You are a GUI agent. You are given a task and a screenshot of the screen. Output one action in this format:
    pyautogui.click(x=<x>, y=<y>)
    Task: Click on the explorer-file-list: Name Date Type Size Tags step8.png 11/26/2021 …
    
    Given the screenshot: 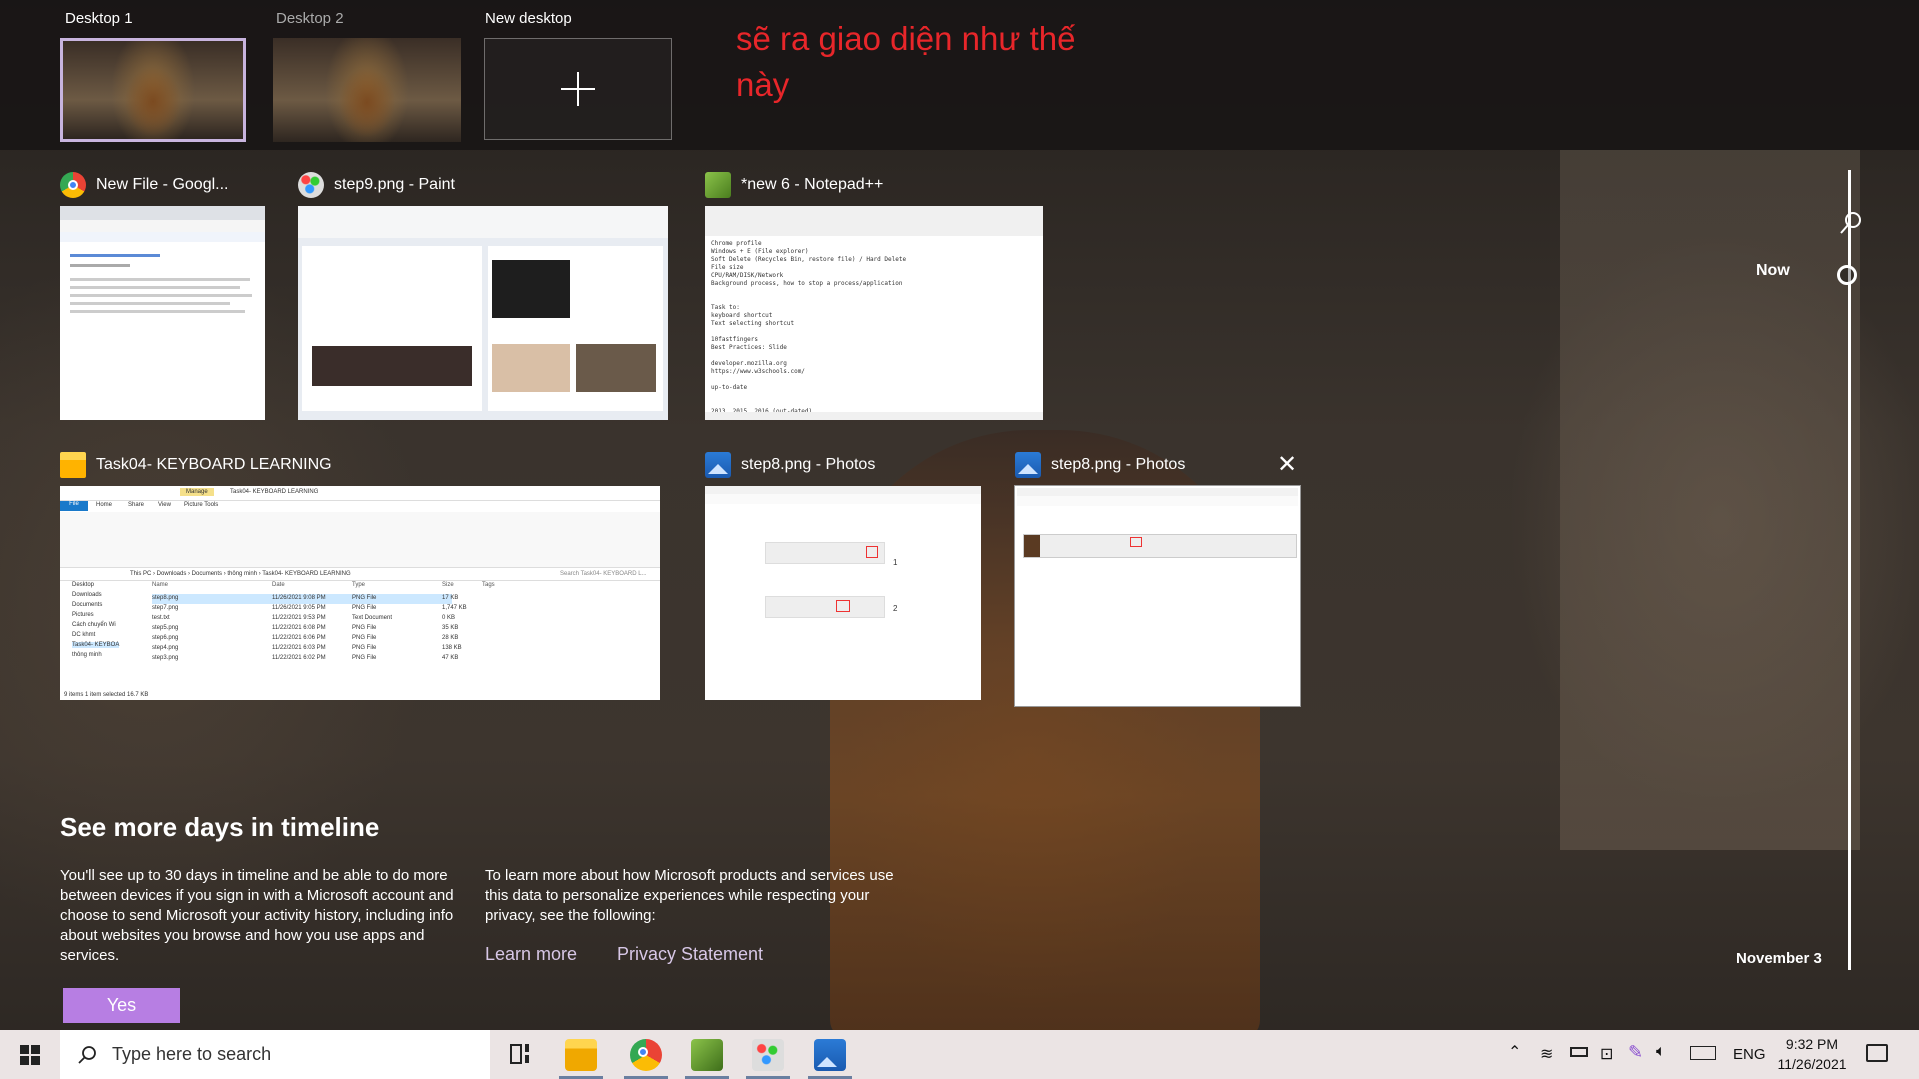 What is the action you would take?
    pyautogui.click(x=352, y=637)
    